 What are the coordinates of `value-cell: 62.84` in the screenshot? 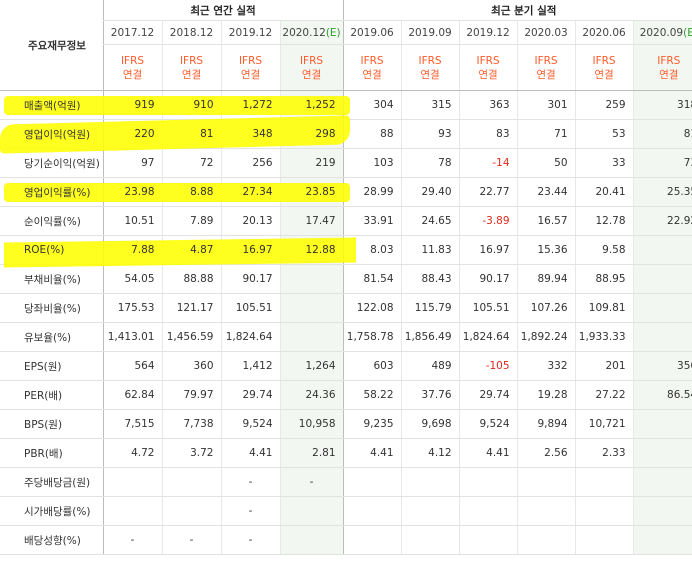 It's located at (132, 395).